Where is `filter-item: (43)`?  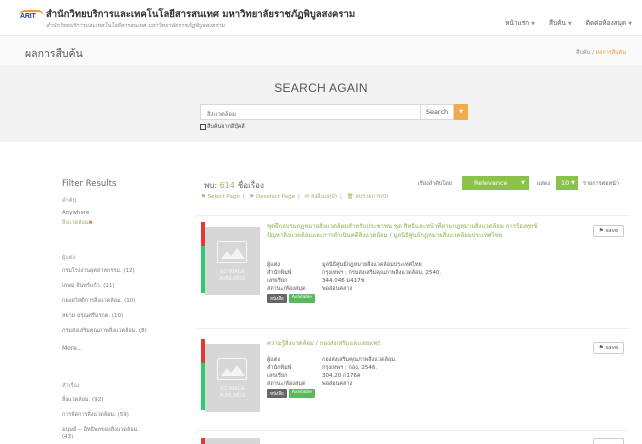
filter-item: (43) is located at coordinates (67, 437).